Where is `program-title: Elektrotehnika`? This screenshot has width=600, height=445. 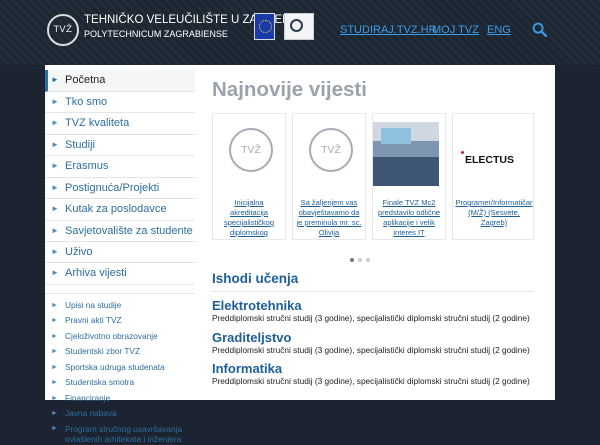 program-title: Elektrotehnika is located at coordinates (373, 305).